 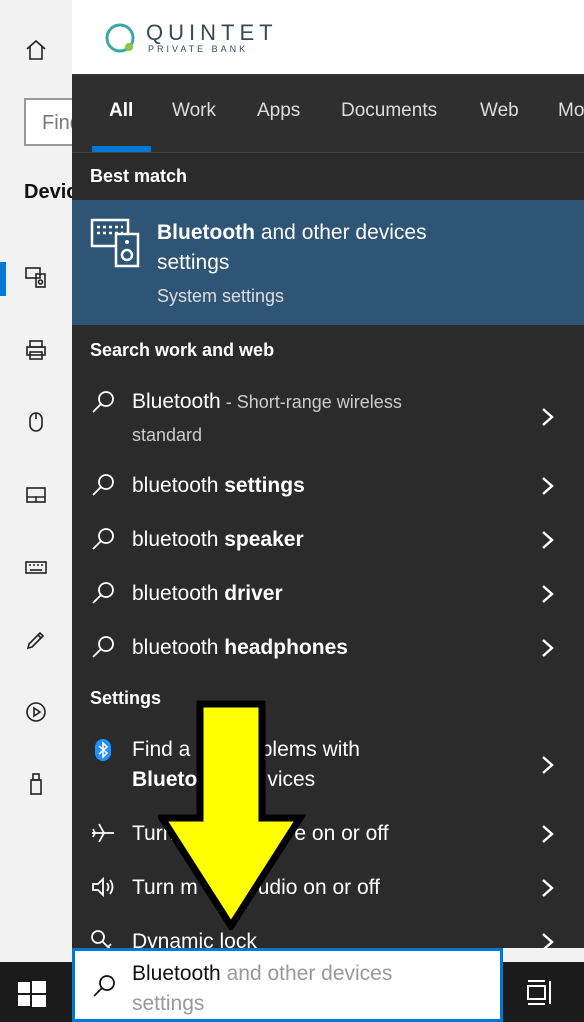 What do you see at coordinates (328, 889) in the screenshot?
I see `settings-result-row: Turn m udio on or off` at bounding box center [328, 889].